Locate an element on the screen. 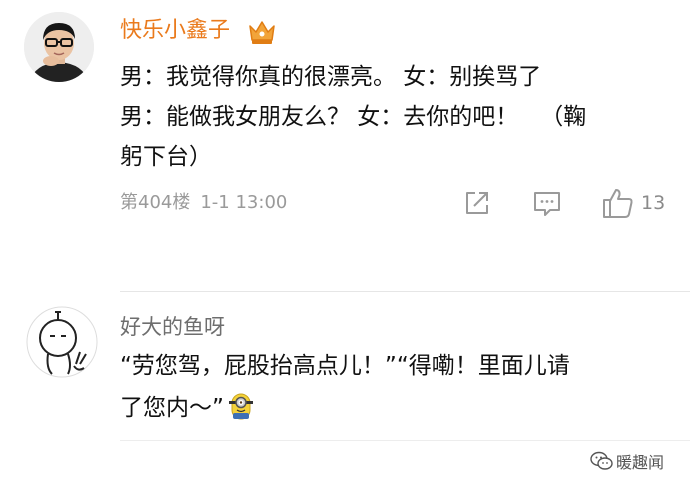 The image size is (690, 492). comment-line-text: 了您内～” is located at coordinates (172, 408).